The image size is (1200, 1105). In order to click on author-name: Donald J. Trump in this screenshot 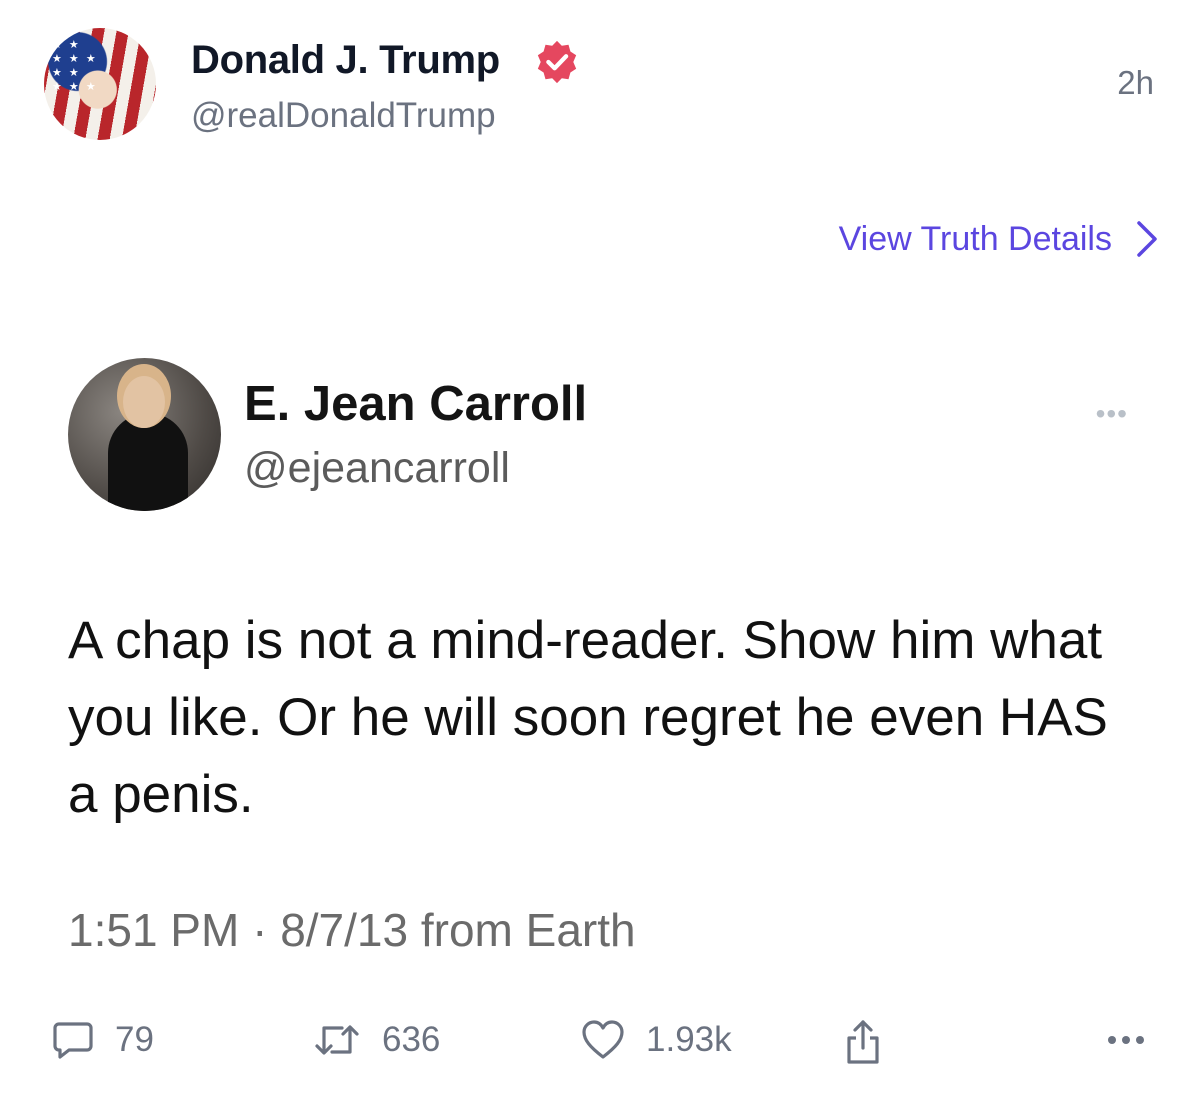, I will do `click(345, 60)`.